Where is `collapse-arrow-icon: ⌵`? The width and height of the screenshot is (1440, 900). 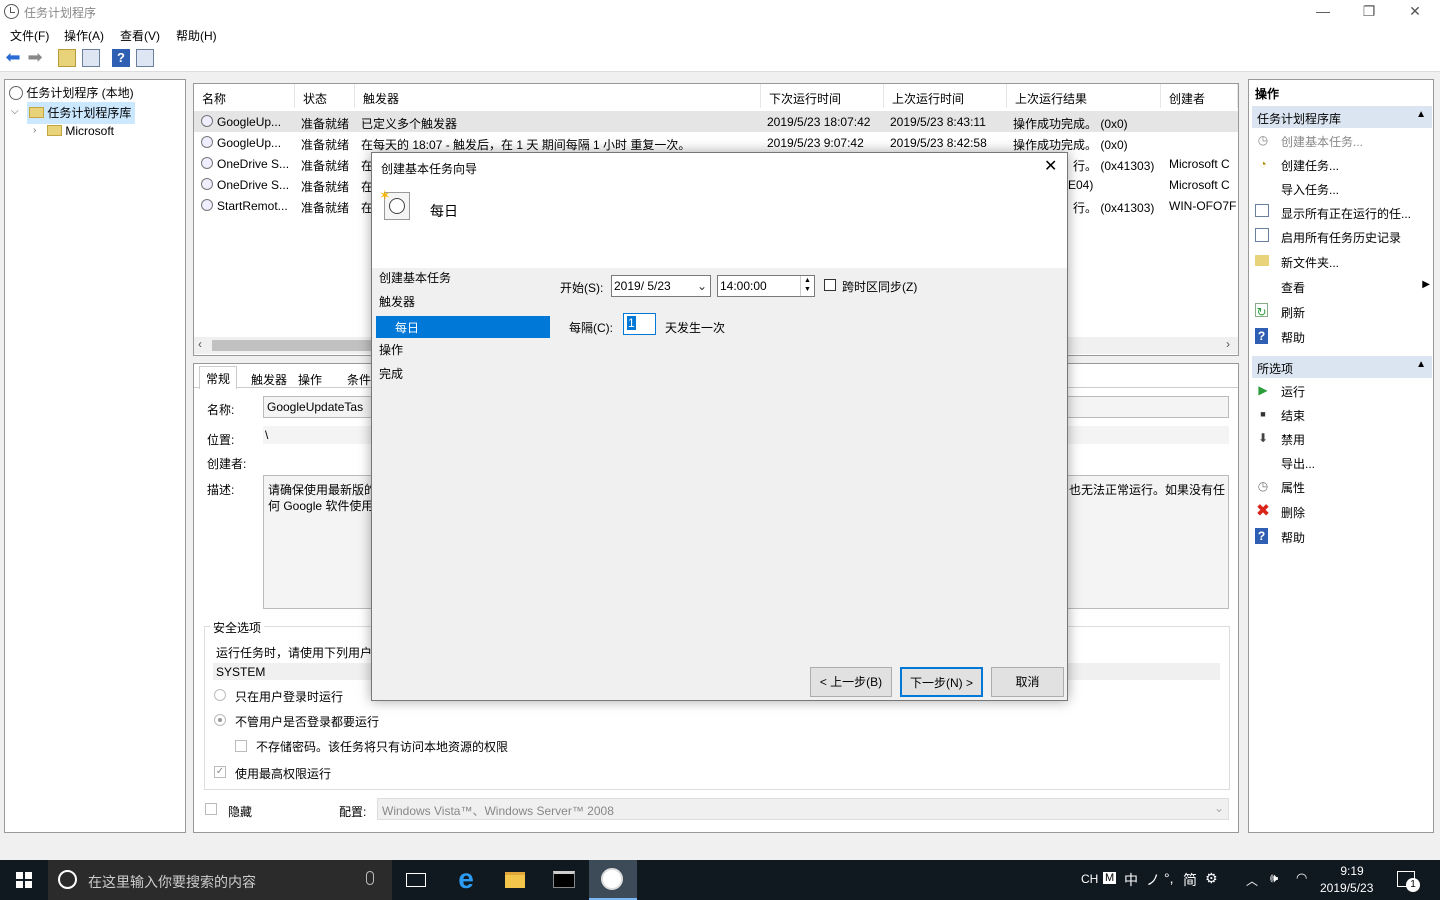 collapse-arrow-icon: ⌵ is located at coordinates (15, 111).